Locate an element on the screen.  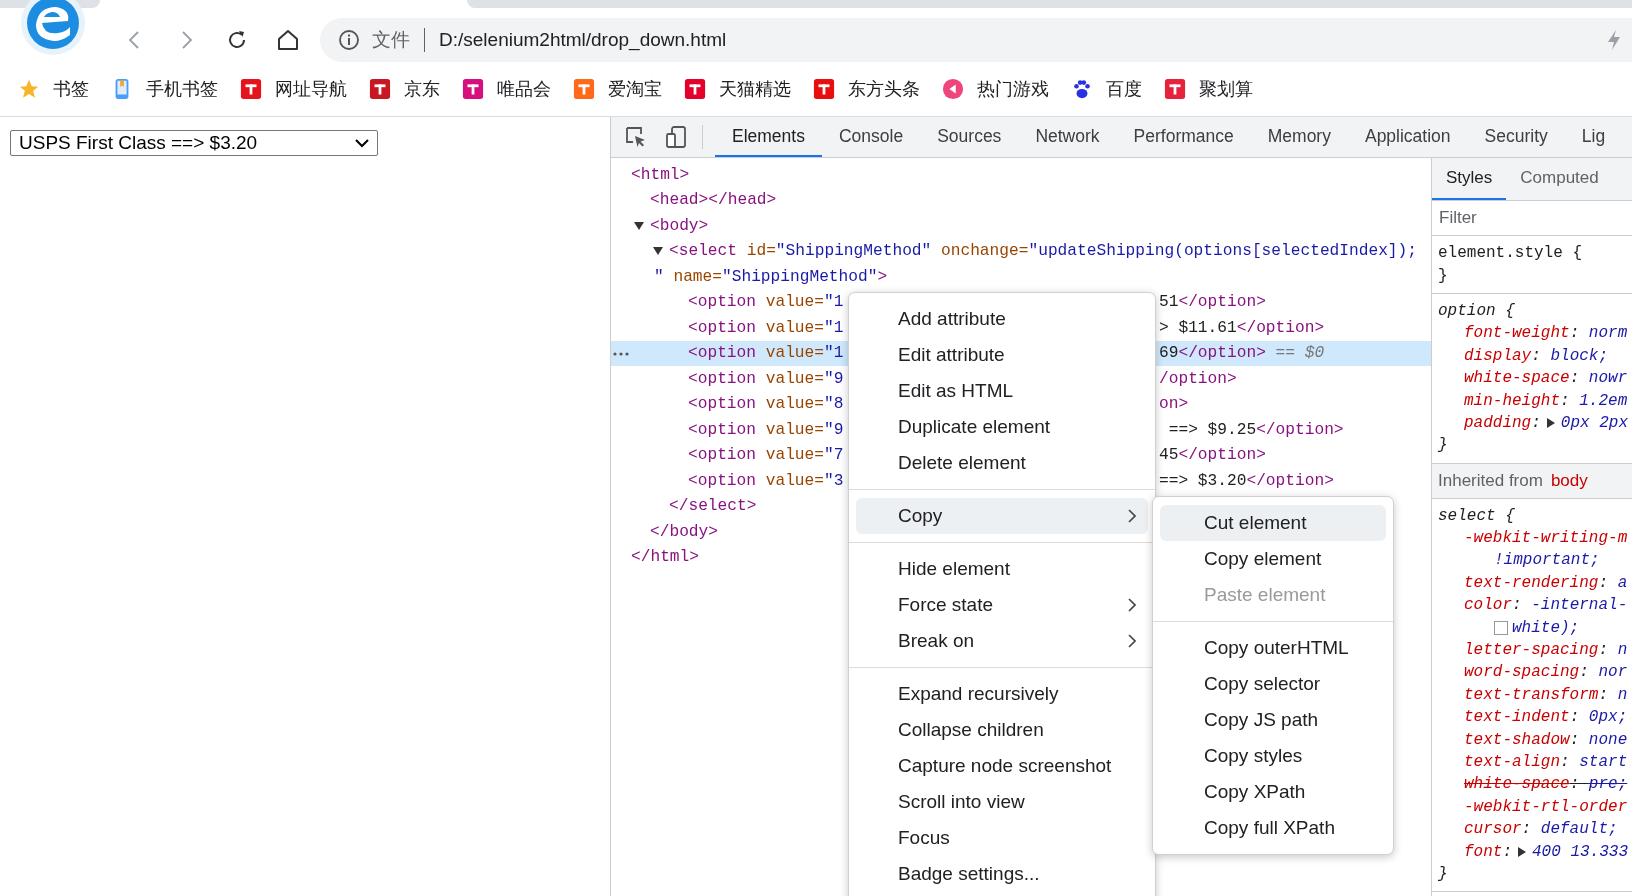
devtools-tab: Network is located at coordinates (1067, 137).